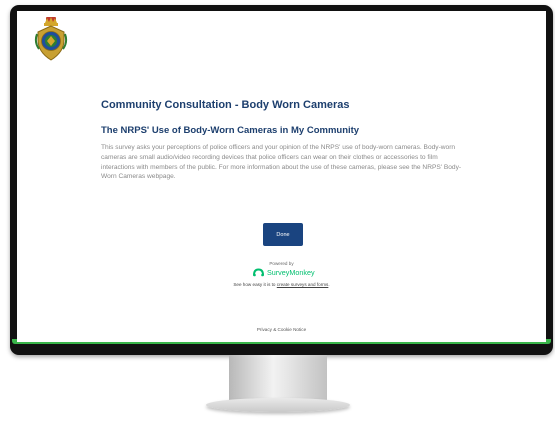  What do you see at coordinates (303, 284) in the screenshot?
I see `create-surveys-link: create surveys and forms` at bounding box center [303, 284].